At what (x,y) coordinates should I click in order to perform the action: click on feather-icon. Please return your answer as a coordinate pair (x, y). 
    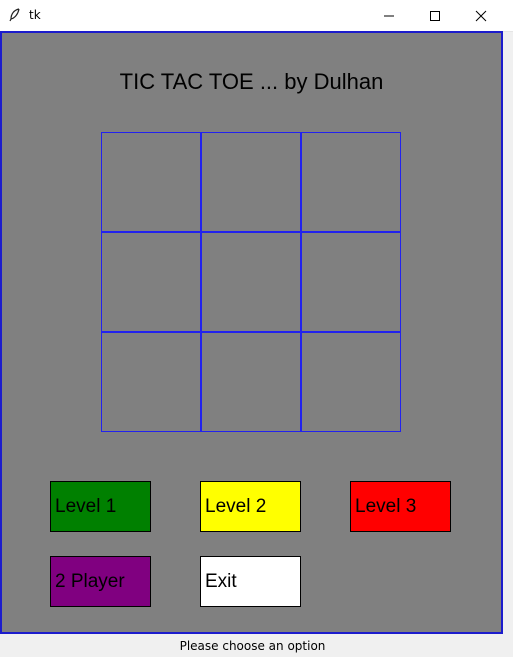
    Looking at the image, I should click on (14, 15).